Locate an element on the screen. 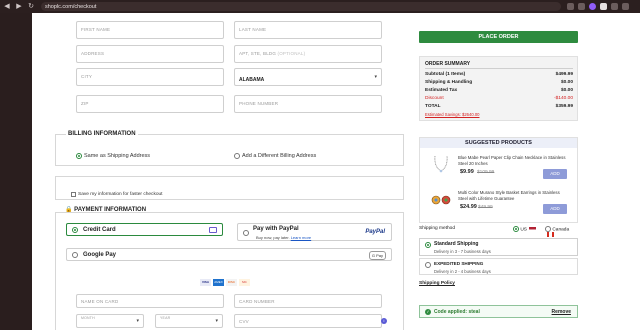  paypal-subtext: Buy now, pay later. is located at coordinates (273, 237).